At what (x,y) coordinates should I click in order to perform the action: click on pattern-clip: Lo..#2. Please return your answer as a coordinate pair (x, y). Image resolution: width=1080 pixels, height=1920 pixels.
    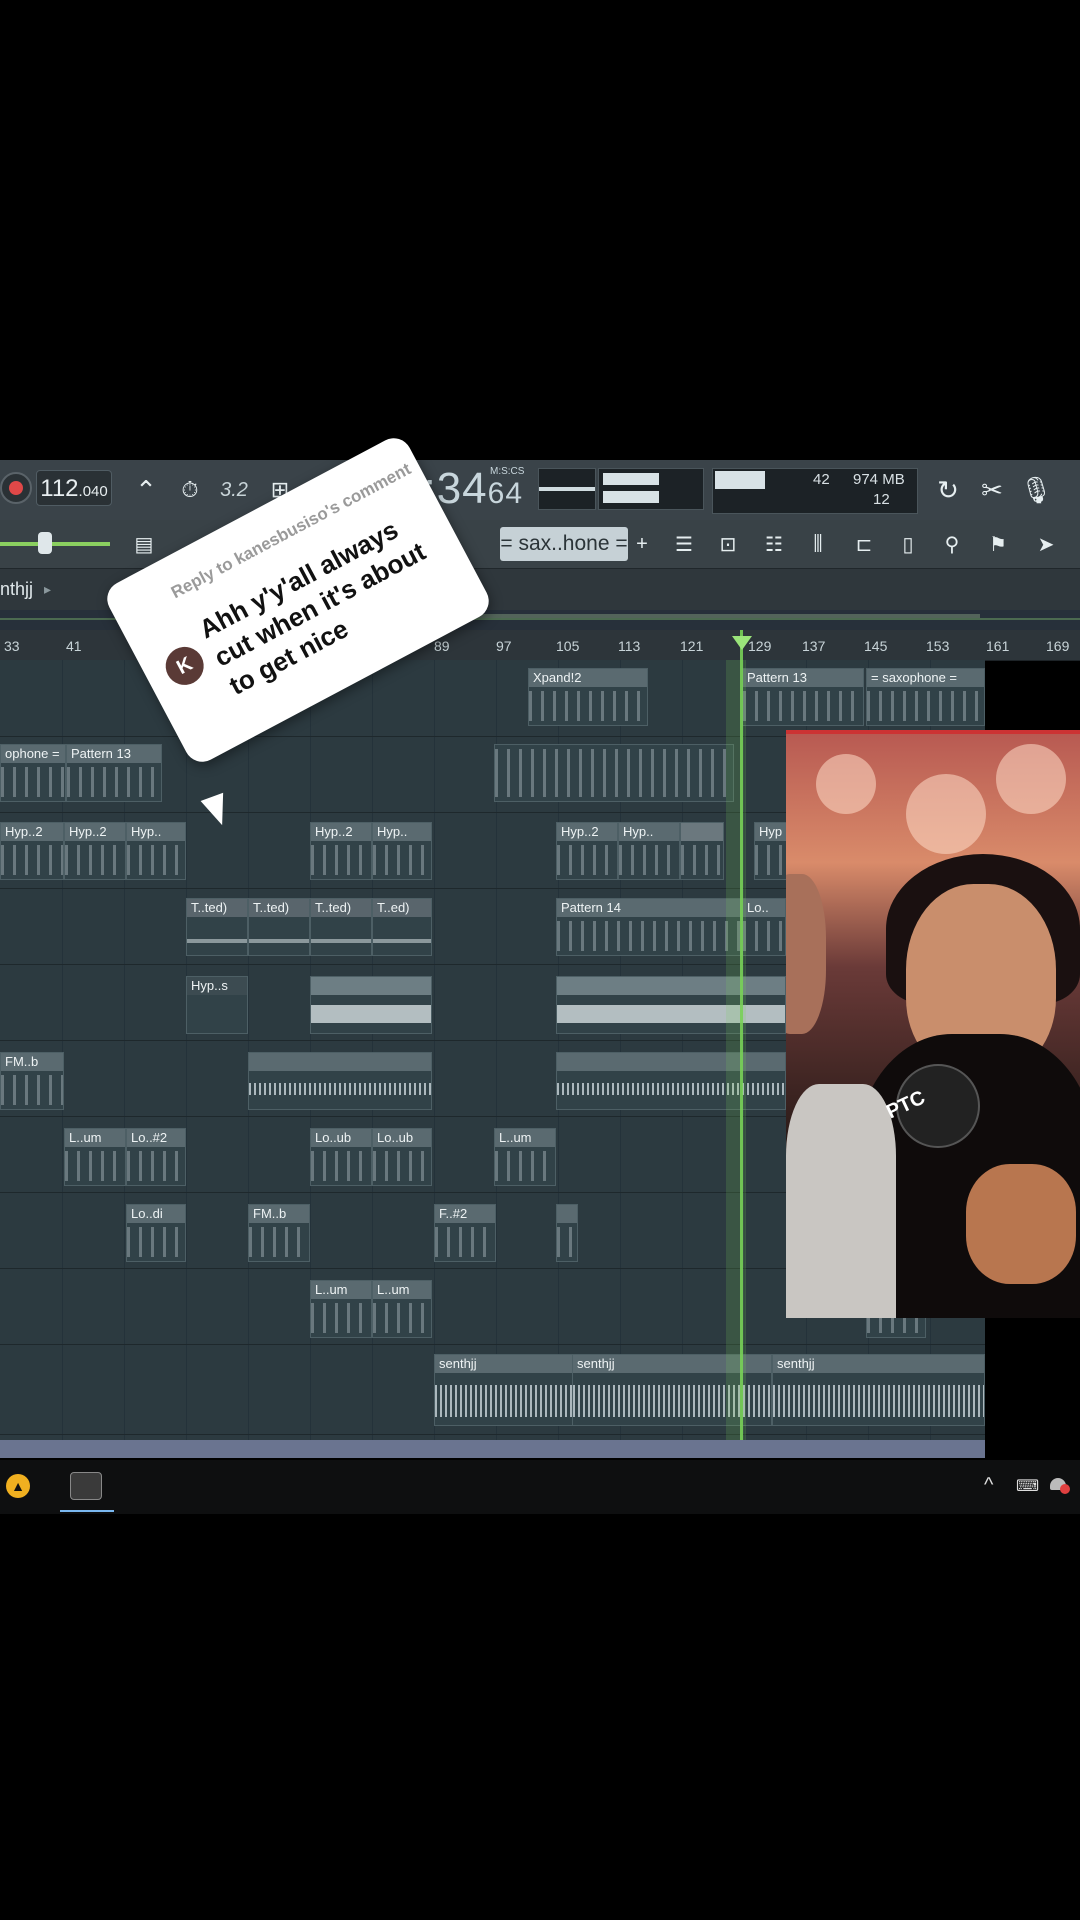
    Looking at the image, I should click on (156, 1157).